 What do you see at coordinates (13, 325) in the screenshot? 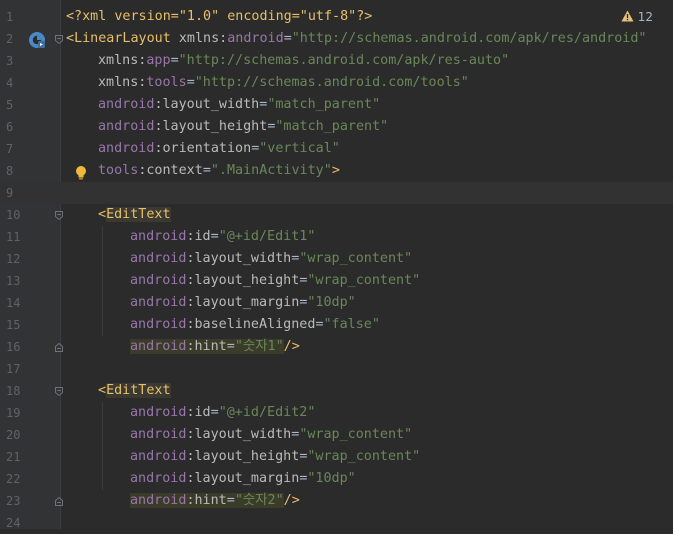
I see `line-number: 15` at bounding box center [13, 325].